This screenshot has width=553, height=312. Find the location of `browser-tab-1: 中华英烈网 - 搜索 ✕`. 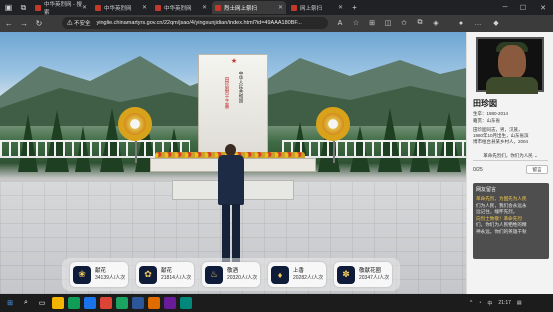

browser-tab-1: 中华英烈网 - 搜索 ✕ is located at coordinates (61, 8).